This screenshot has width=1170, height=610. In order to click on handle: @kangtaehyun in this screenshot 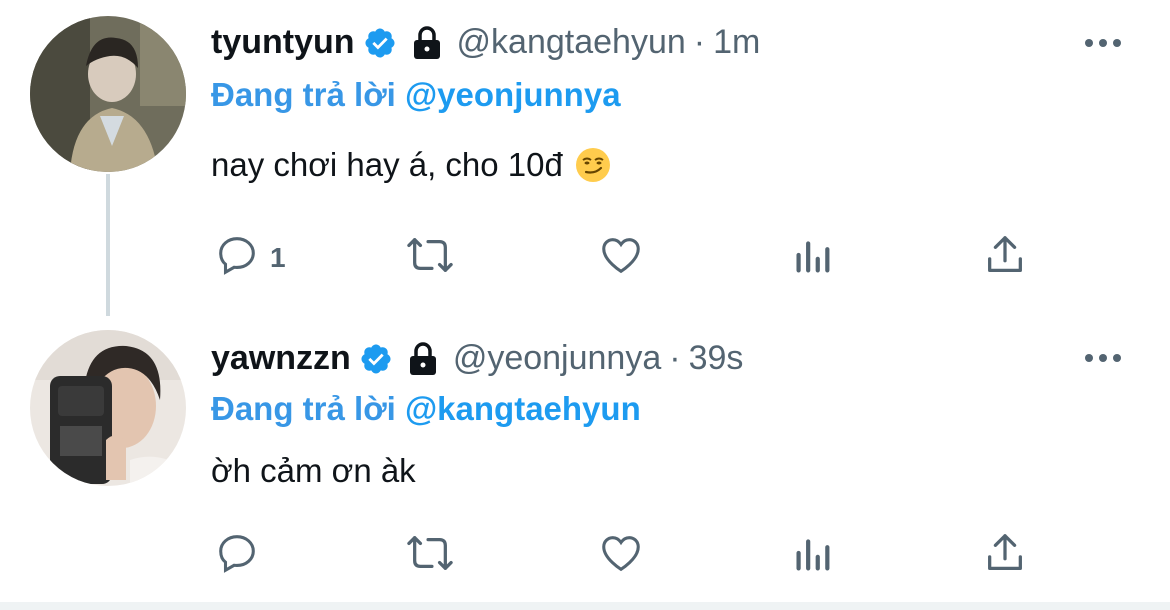, I will do `click(571, 42)`.